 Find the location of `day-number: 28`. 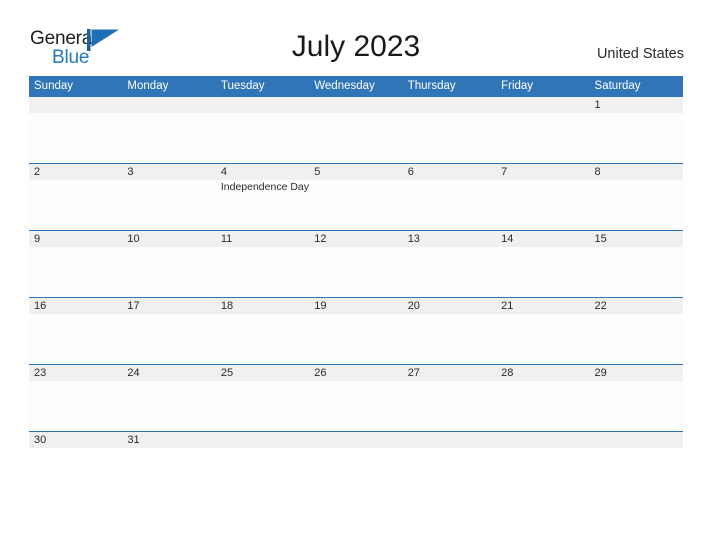

day-number: 28 is located at coordinates (542, 373).